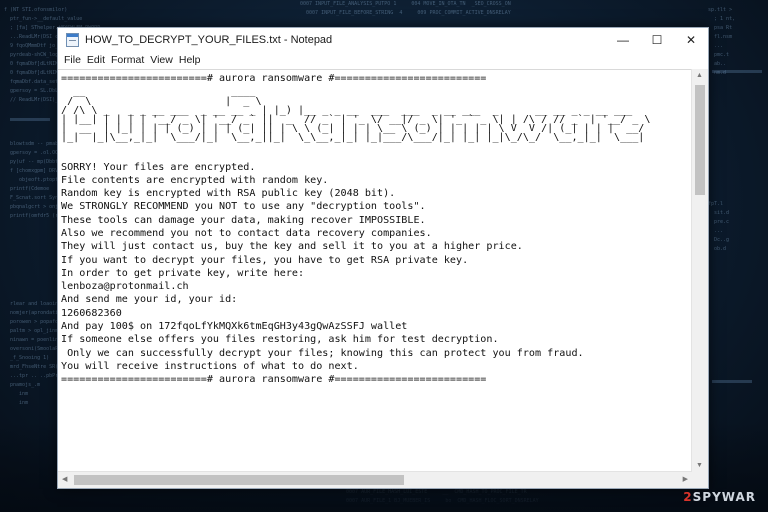 The width and height of the screenshot is (768, 512). What do you see at coordinates (72, 60) in the screenshot?
I see `menu-file: File` at bounding box center [72, 60].